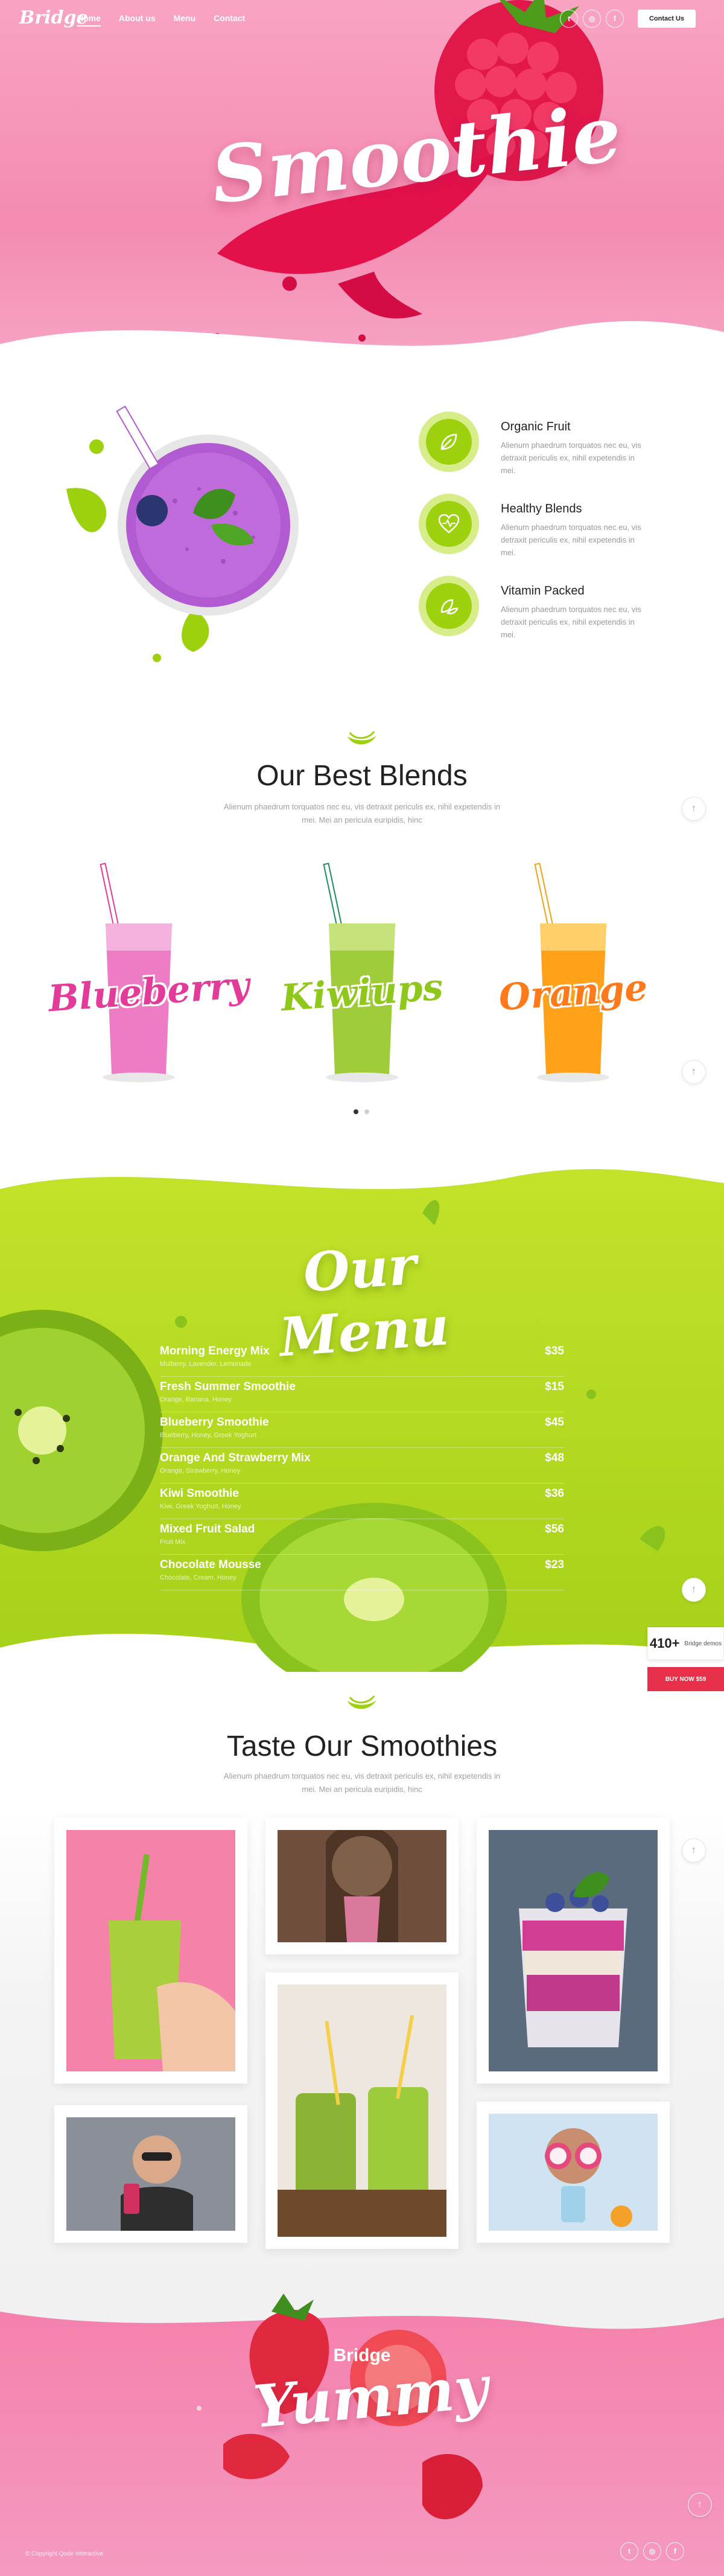 This screenshot has height=2576, width=724. I want to click on gallery-photo-berry-parfait, so click(573, 1950).